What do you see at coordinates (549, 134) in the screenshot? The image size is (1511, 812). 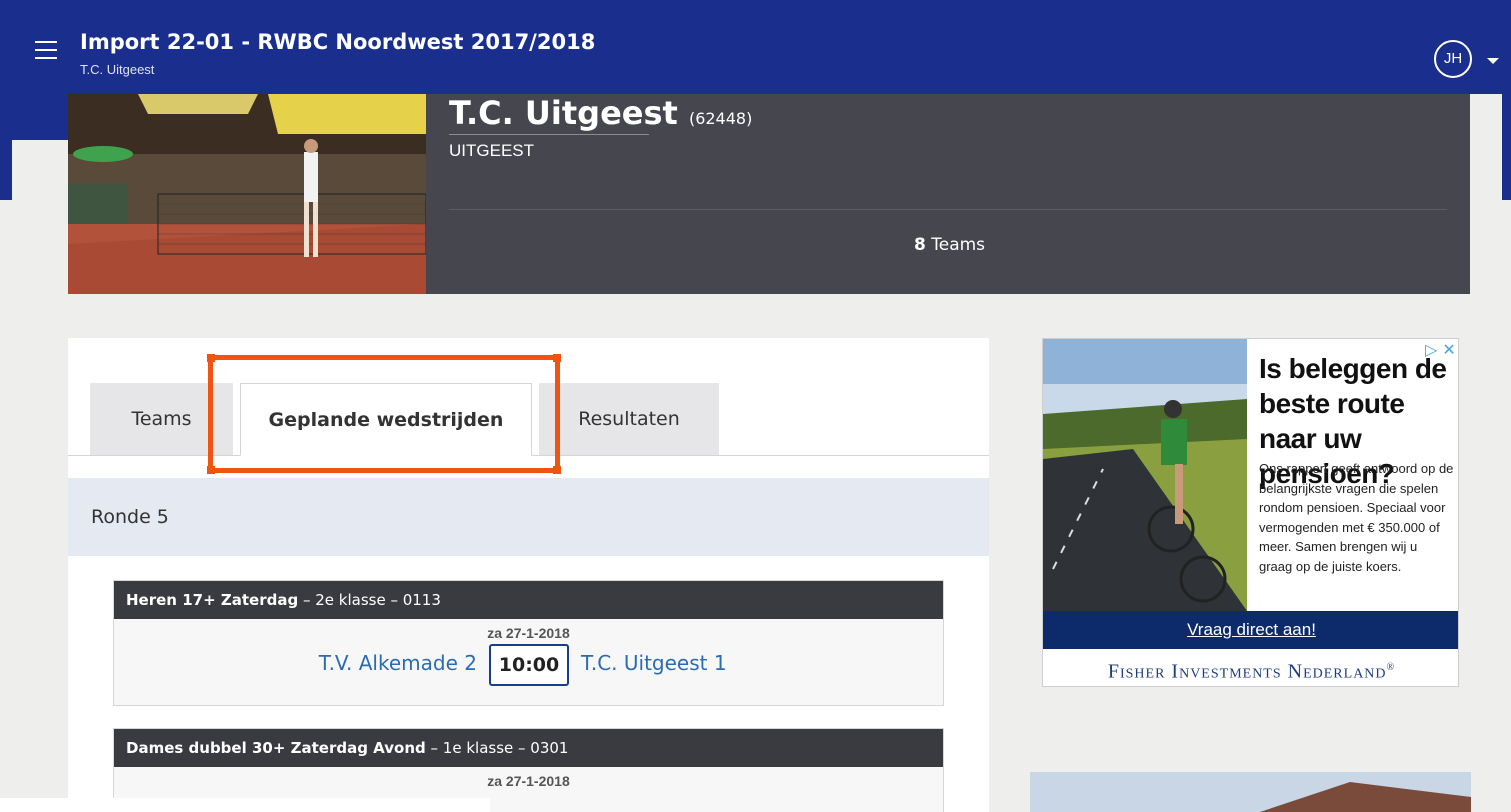 I see `club-name-underline` at bounding box center [549, 134].